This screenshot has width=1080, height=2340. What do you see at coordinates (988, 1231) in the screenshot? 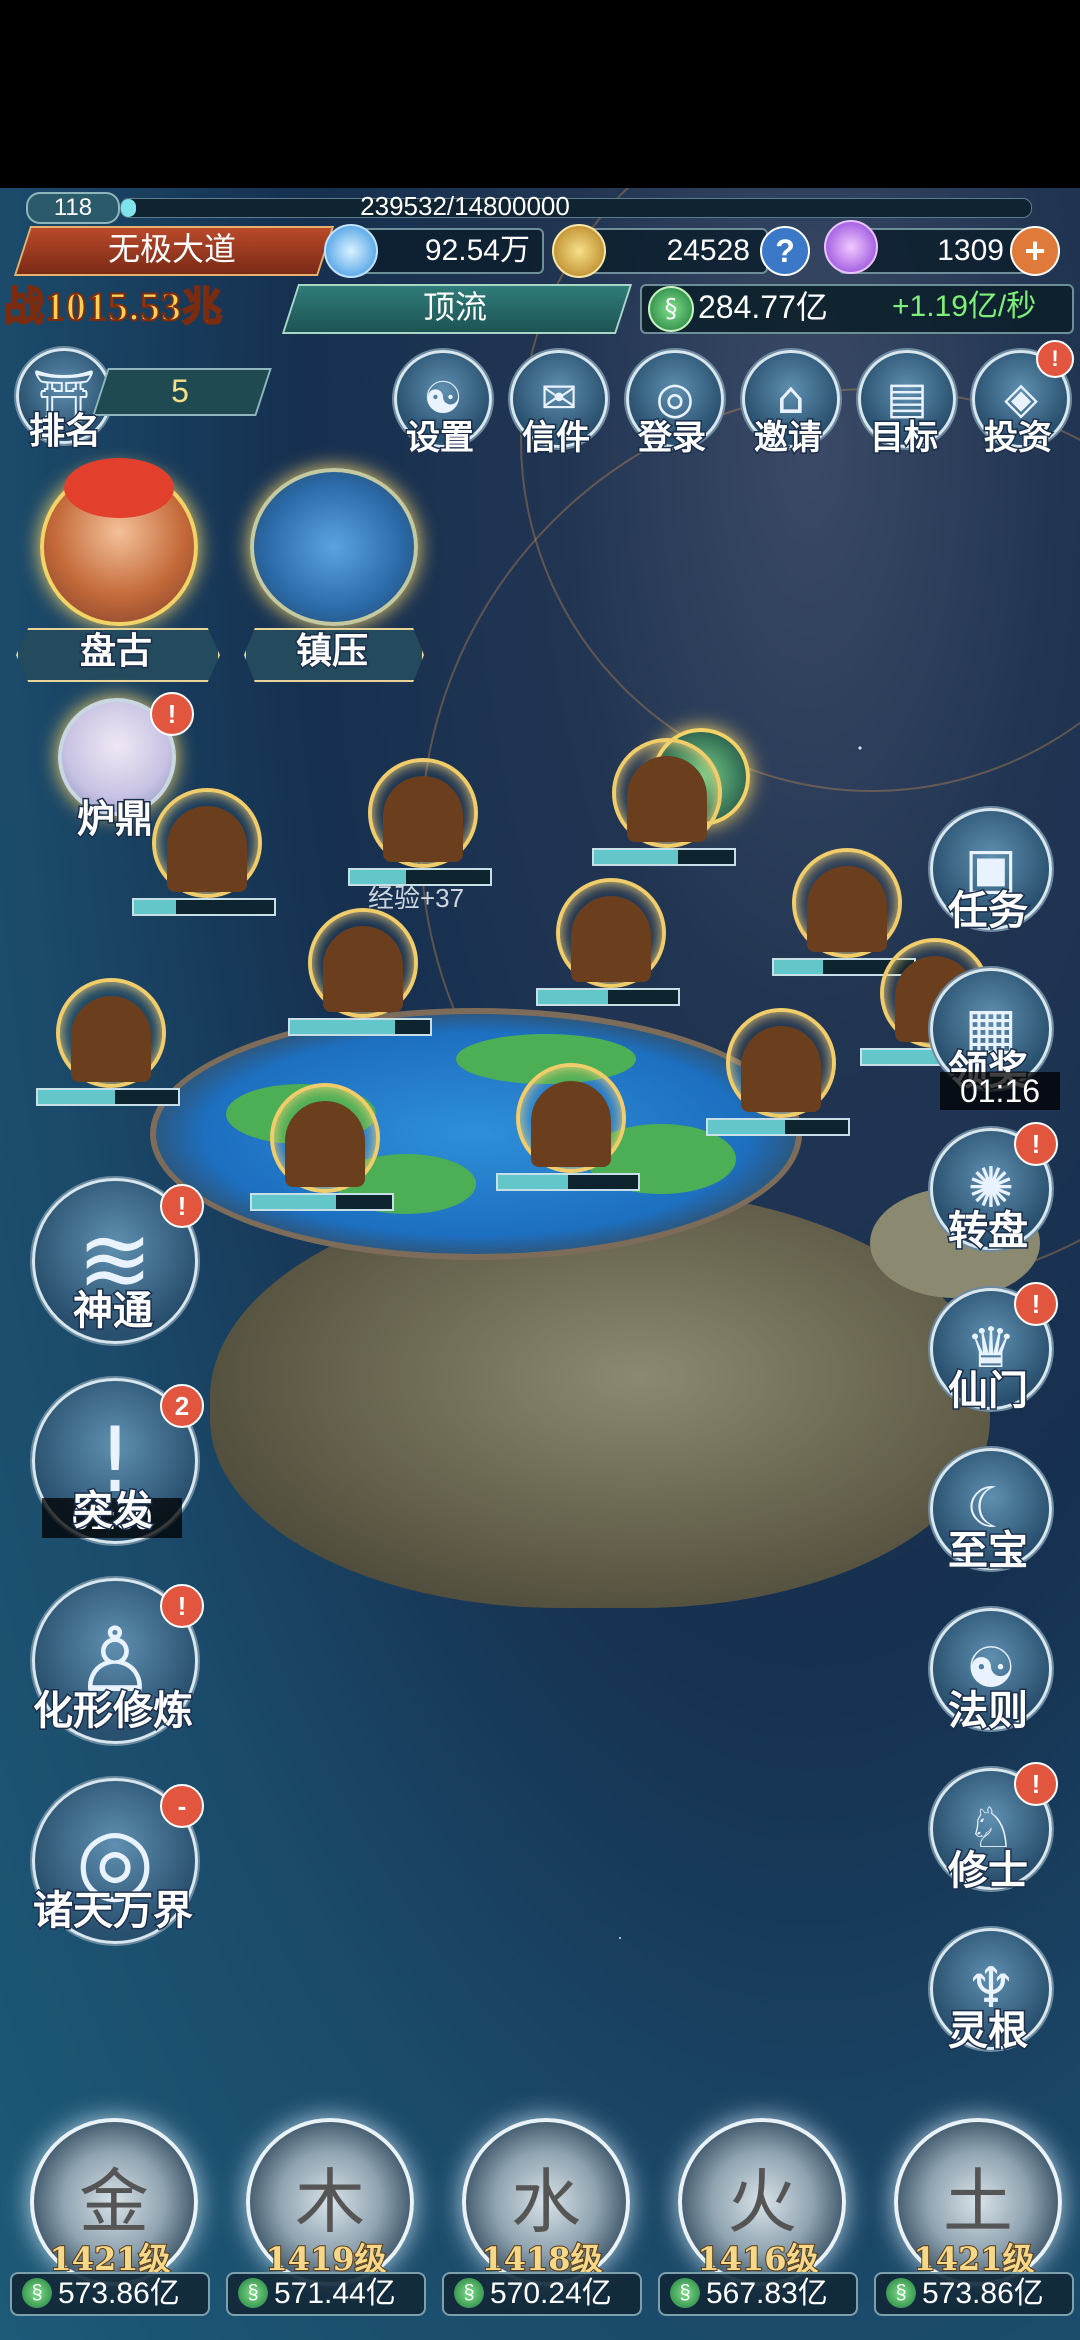
I see `right-button-label: 转盘` at bounding box center [988, 1231].